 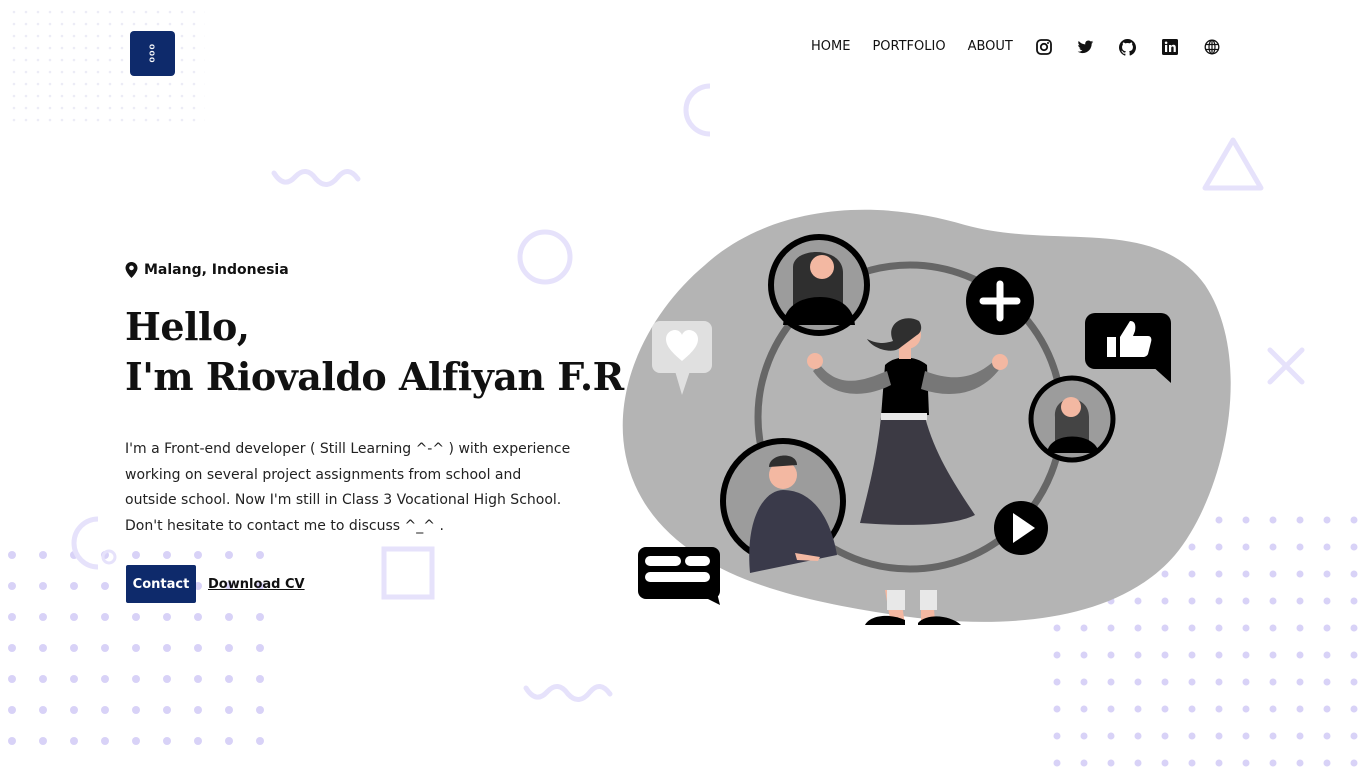 I want to click on hero-greeting: Hello,, so click(x=187, y=326).